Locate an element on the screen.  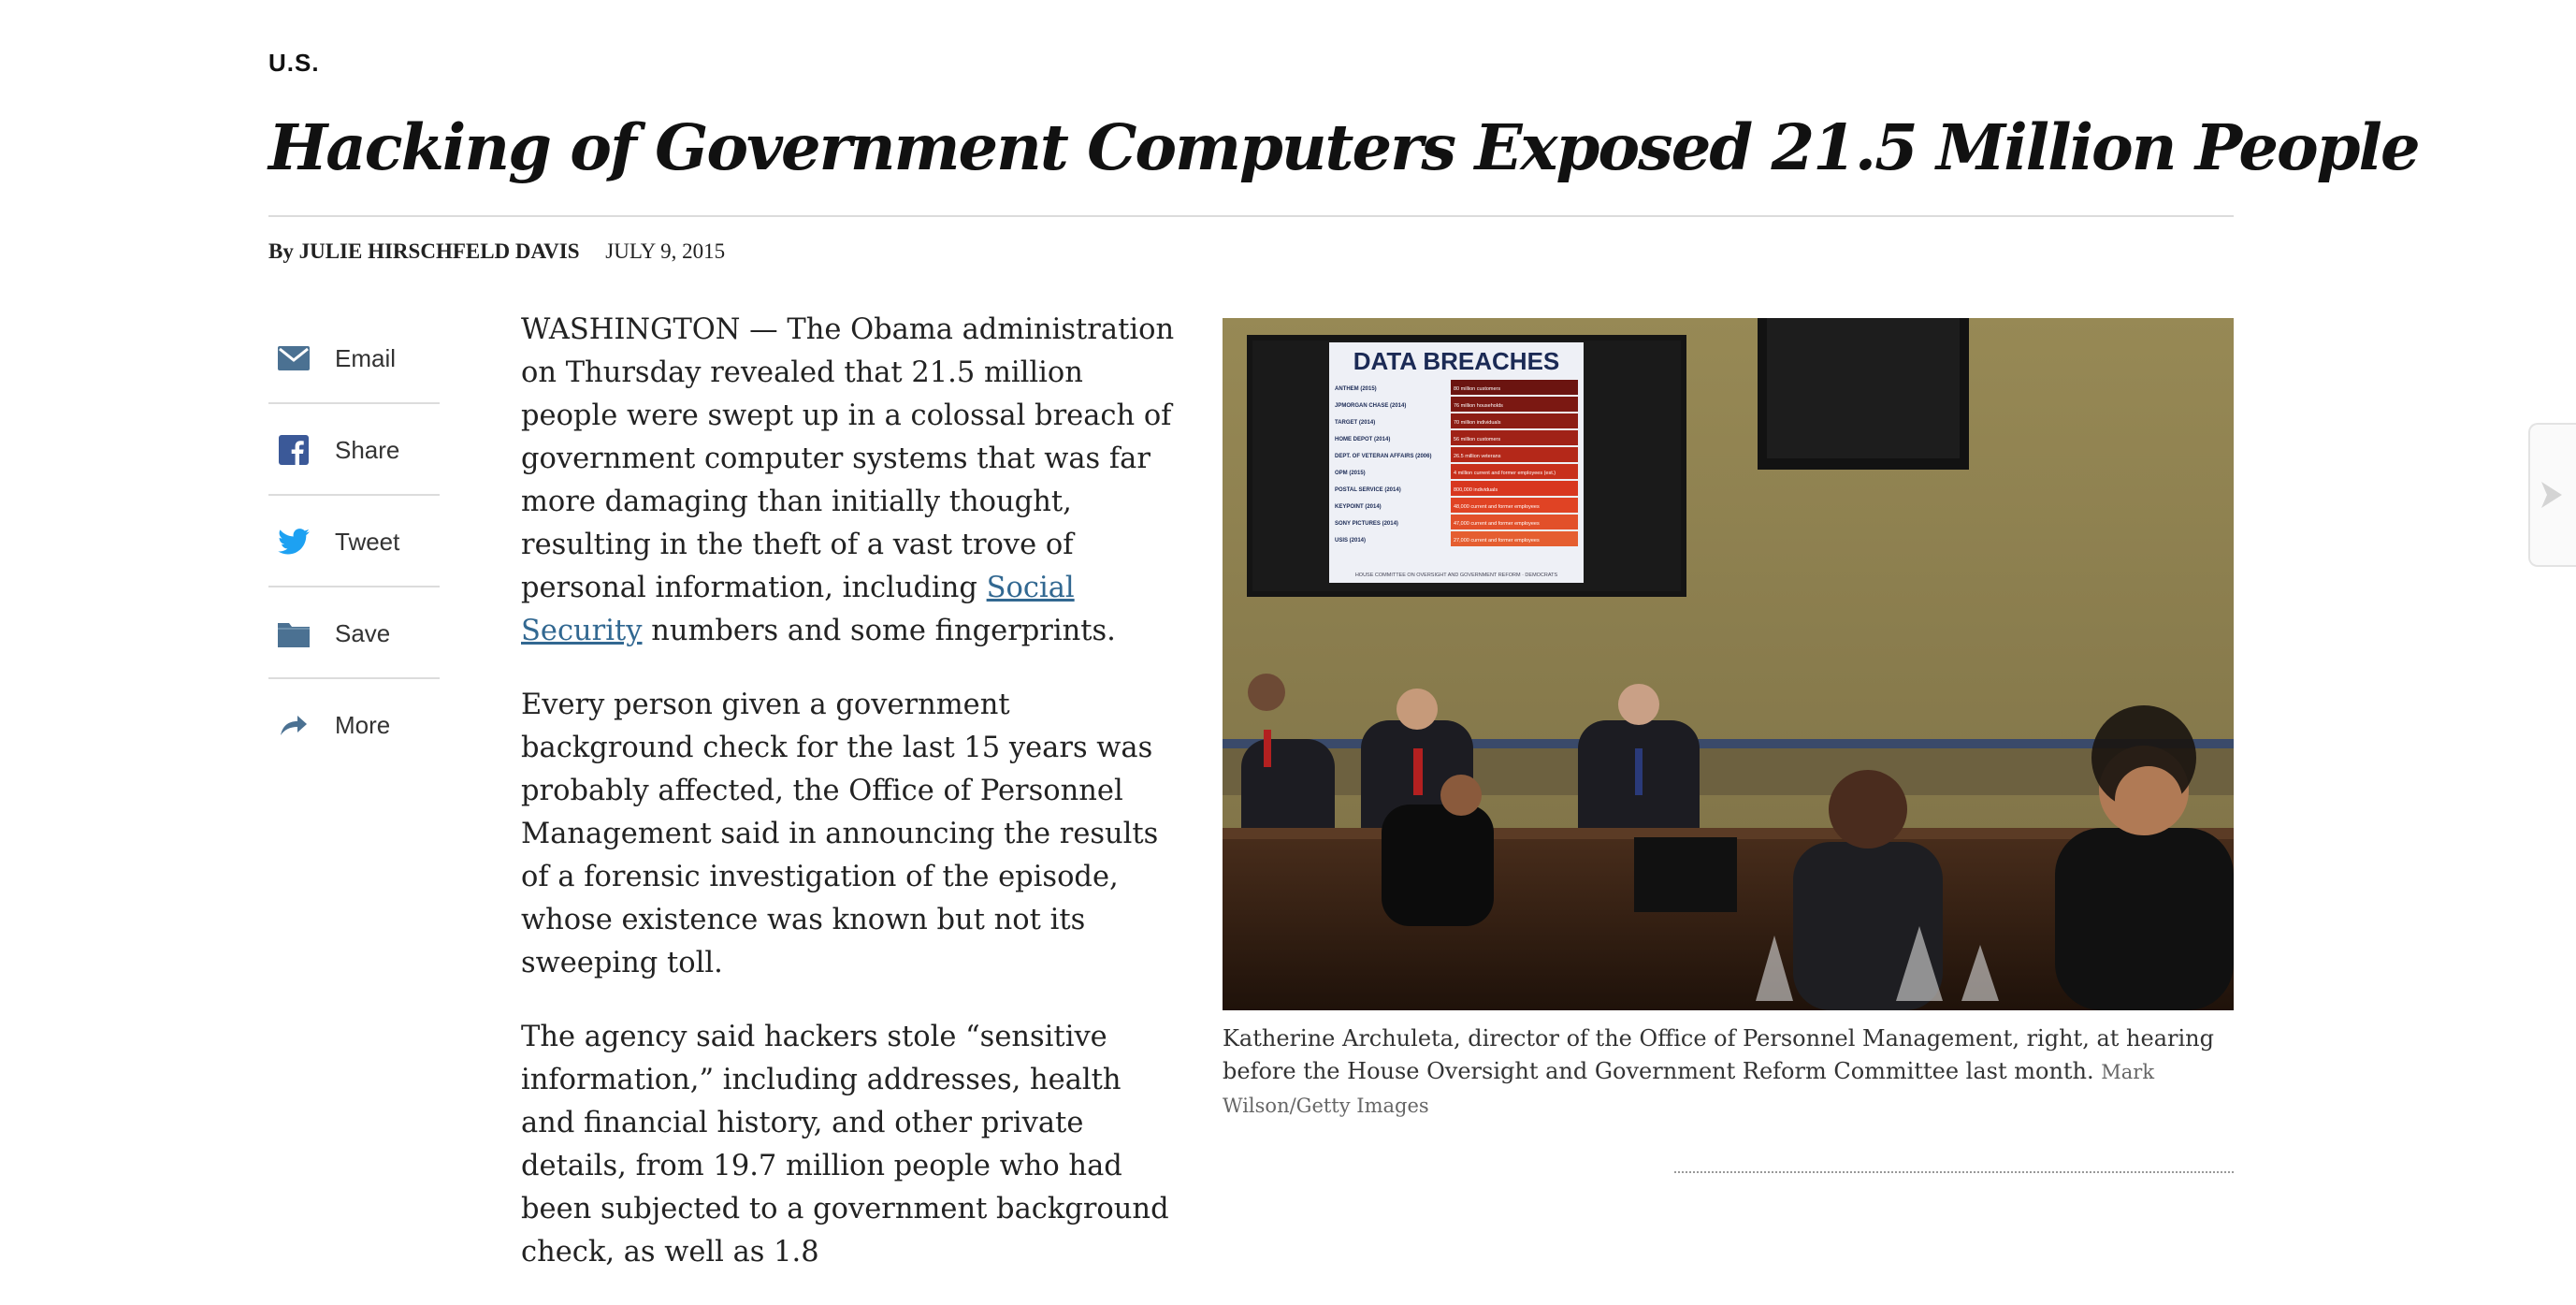
breach-row-value: 26.5 million veterans is located at coordinates (1477, 456).